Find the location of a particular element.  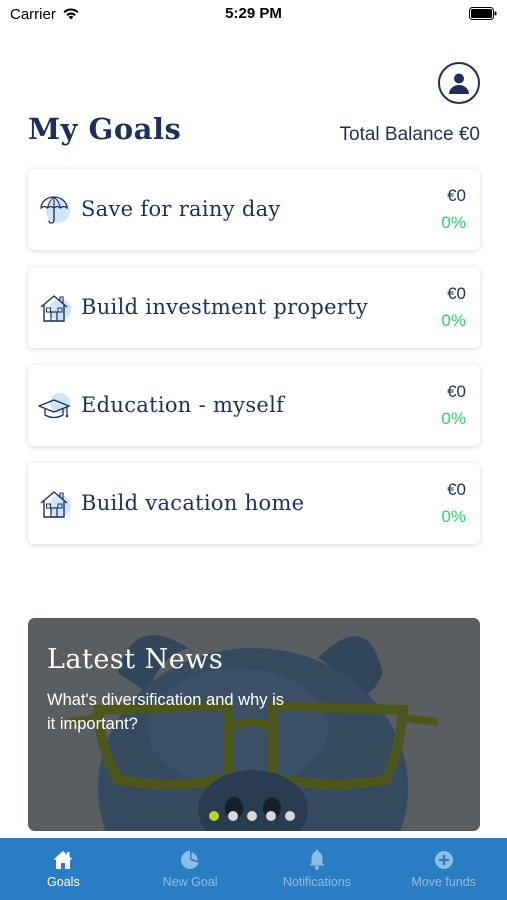

tab-goals: Goals is located at coordinates (63, 869).